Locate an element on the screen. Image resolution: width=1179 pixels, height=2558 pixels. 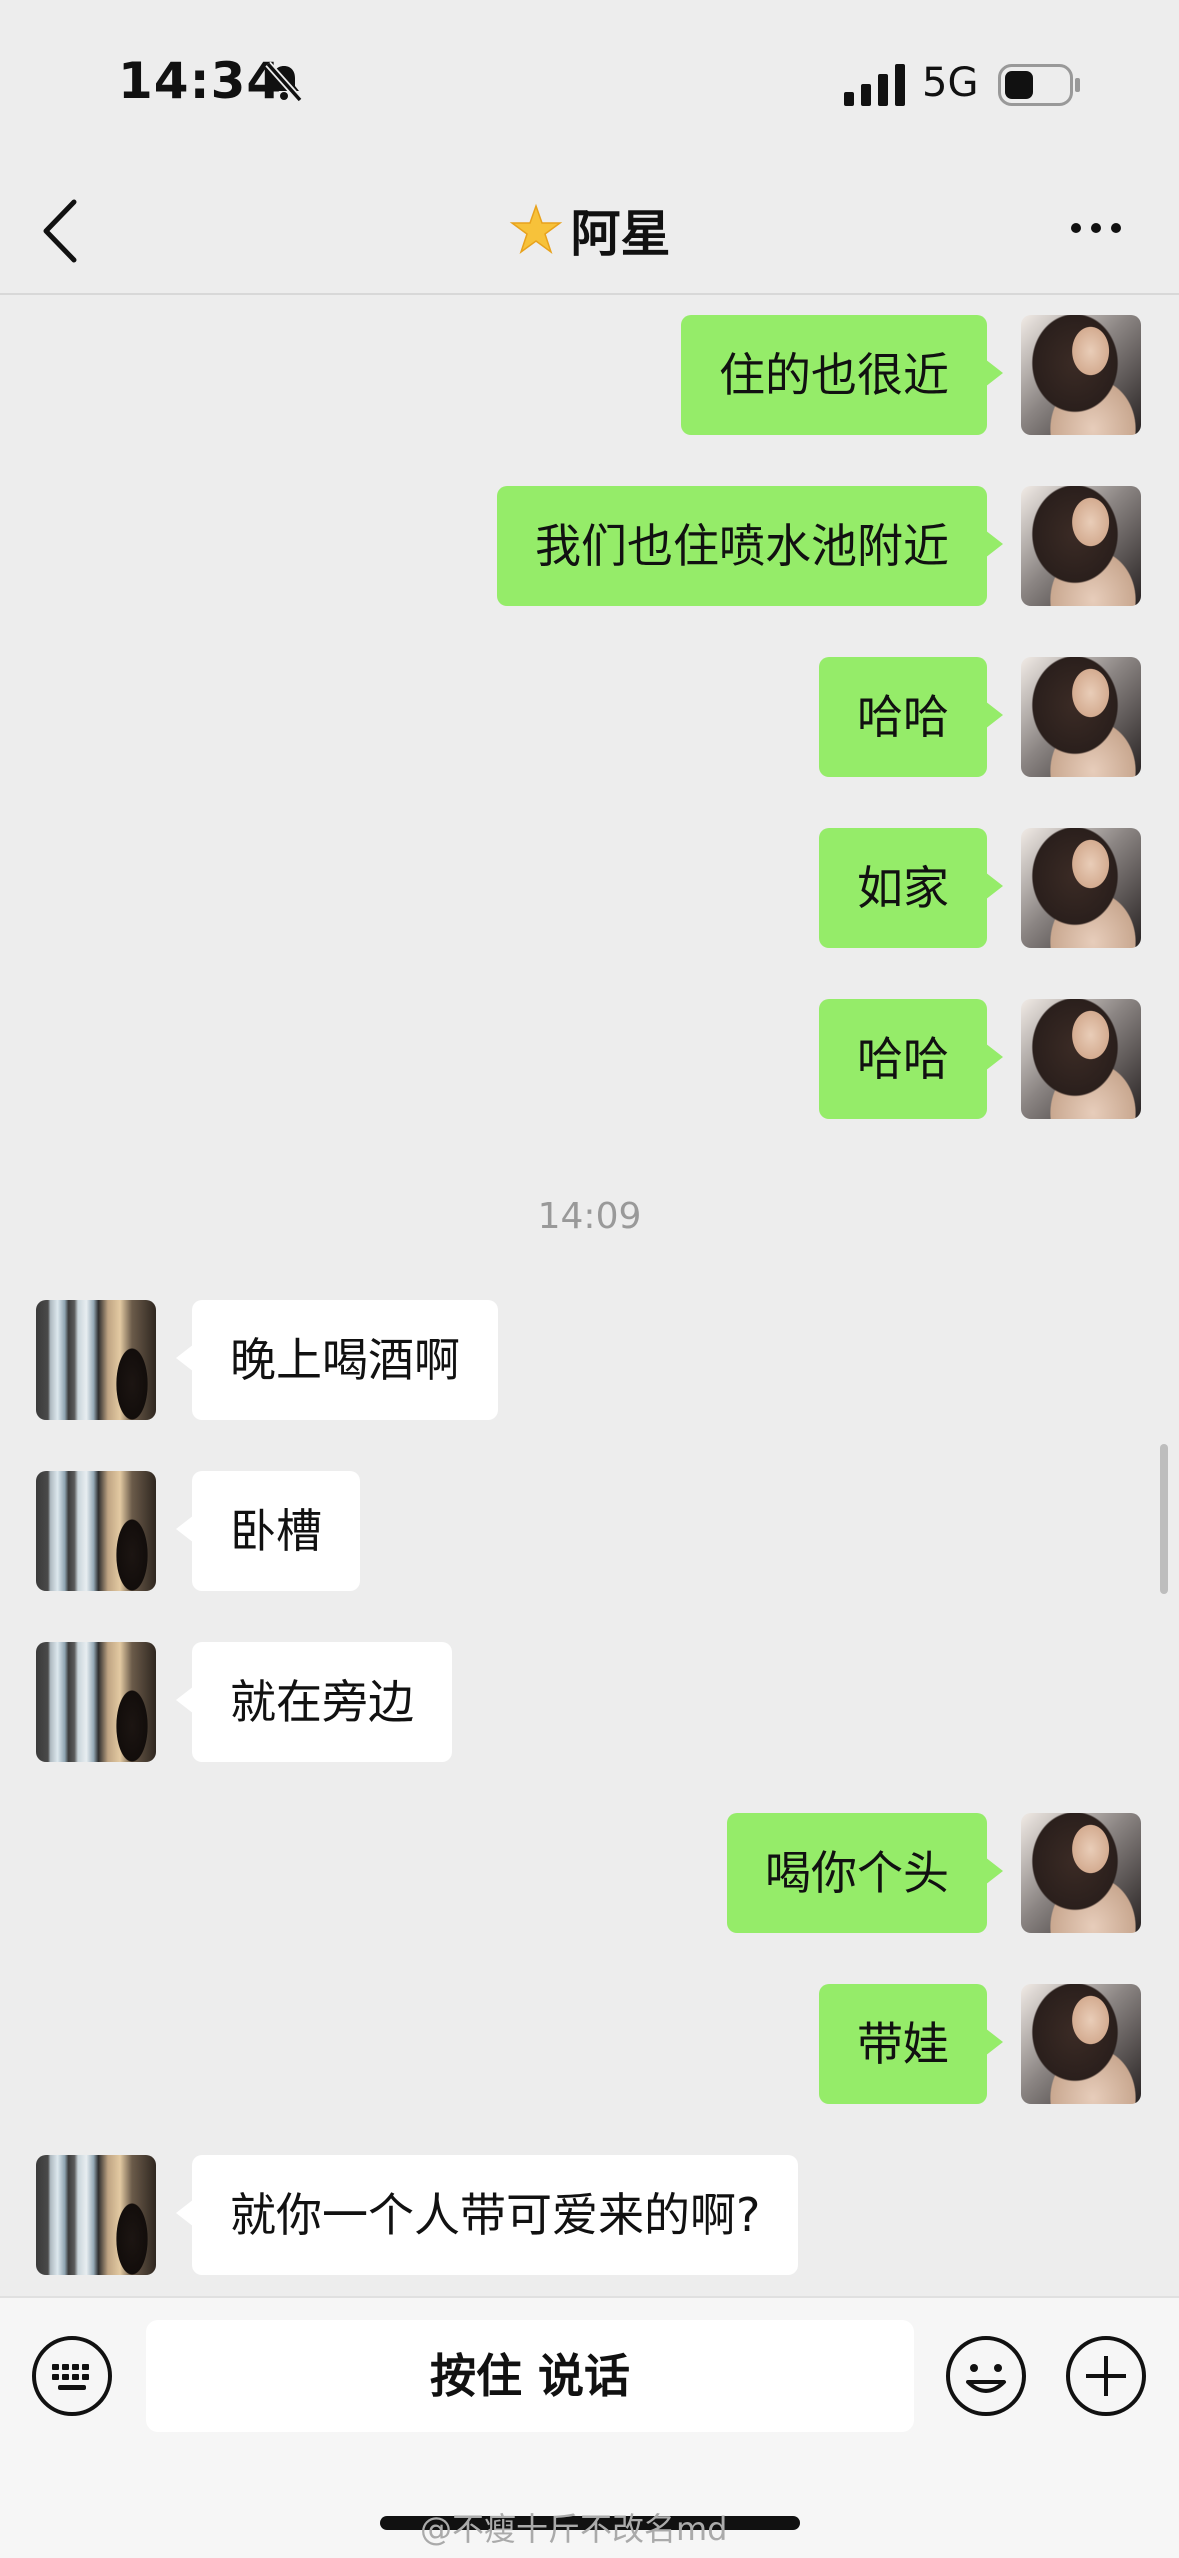
bell-slash-icon is located at coordinates (284, 82).